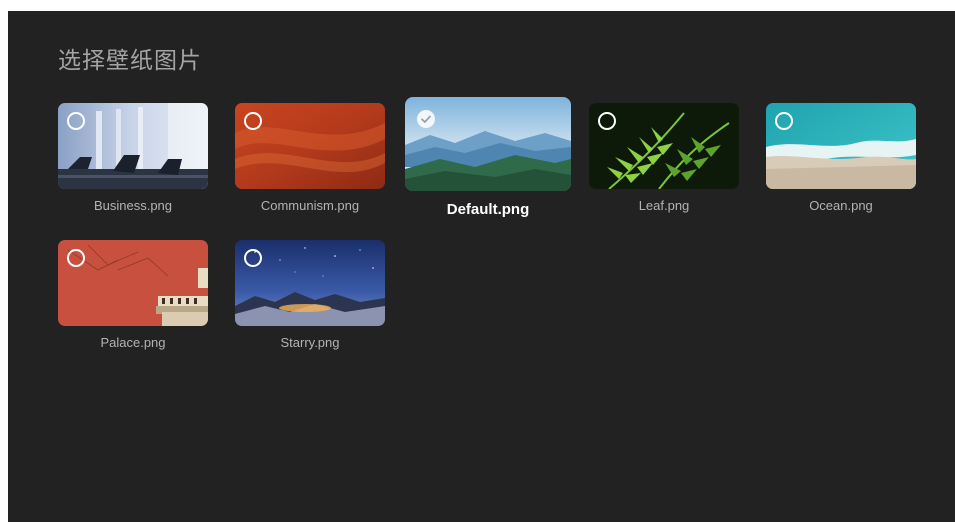  I want to click on wallpaper-tile-communism: Communism.png, so click(310, 158).